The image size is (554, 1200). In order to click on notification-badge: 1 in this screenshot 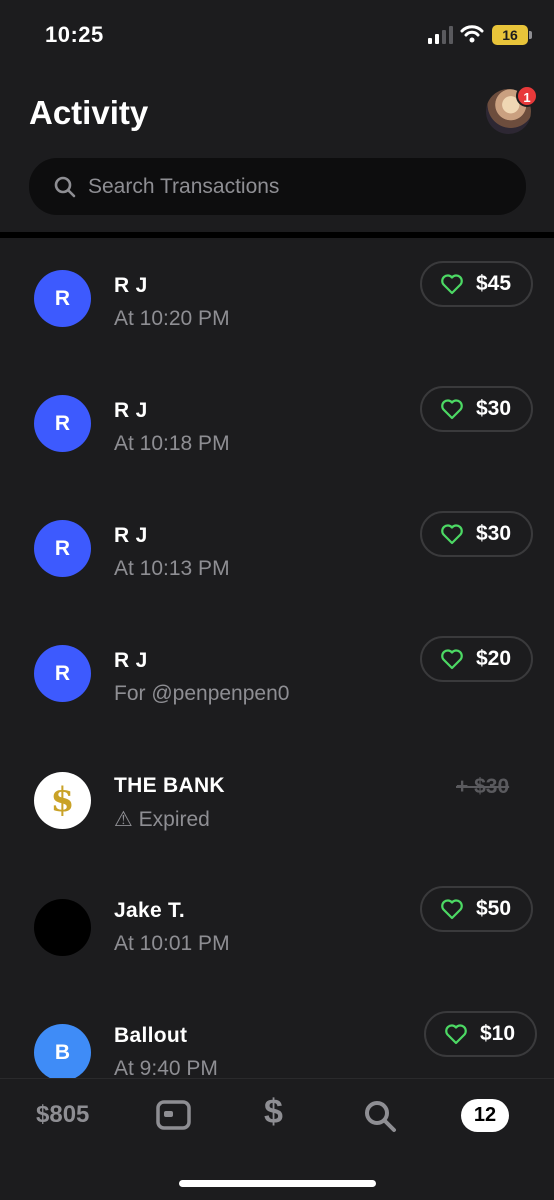, I will do `click(527, 96)`.